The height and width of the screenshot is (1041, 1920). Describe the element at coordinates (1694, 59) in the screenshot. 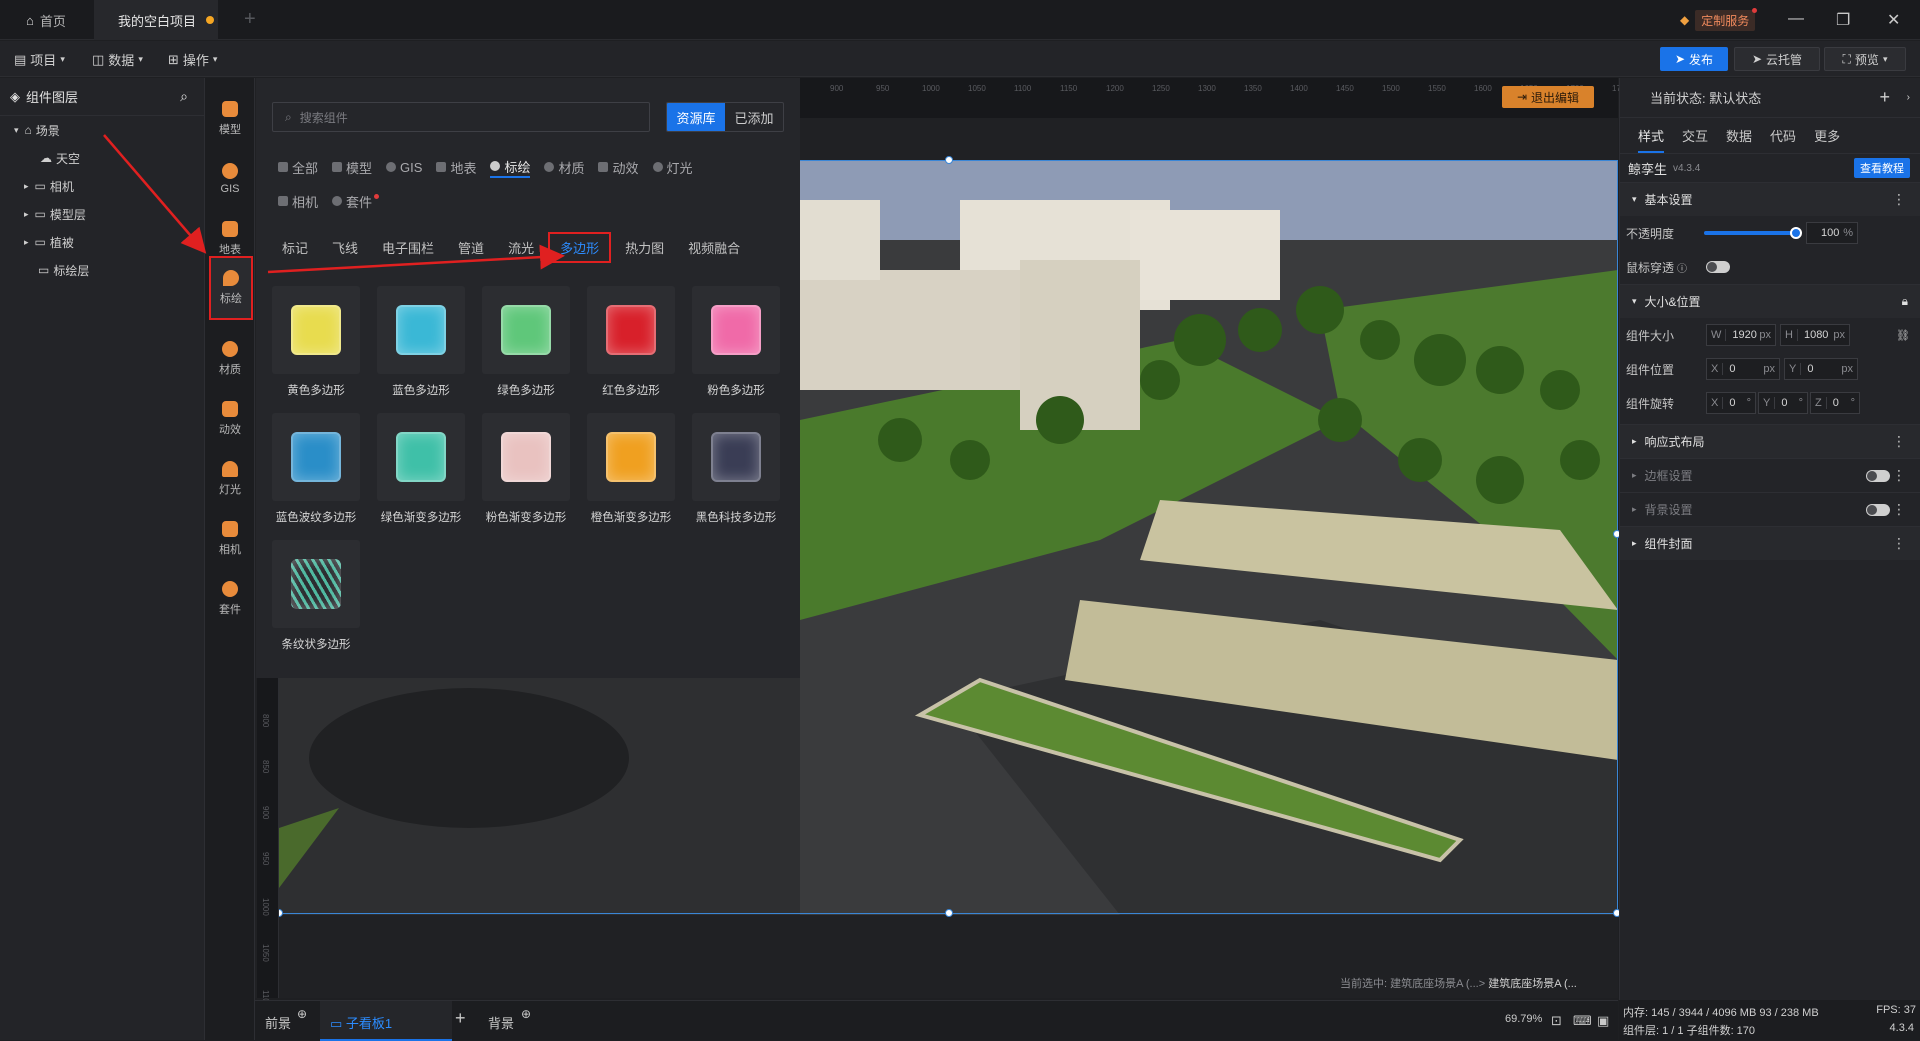

I see `publish-button: ➤ 发布` at that location.